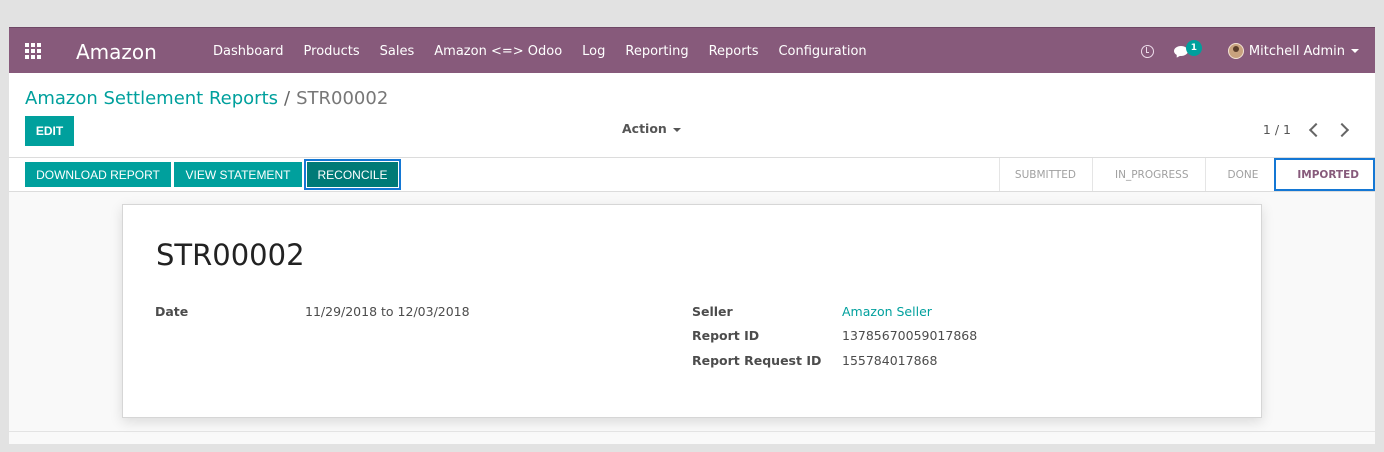 This screenshot has height=452, width=1384. Describe the element at coordinates (34, 51) in the screenshot. I see `apps-icon` at that location.